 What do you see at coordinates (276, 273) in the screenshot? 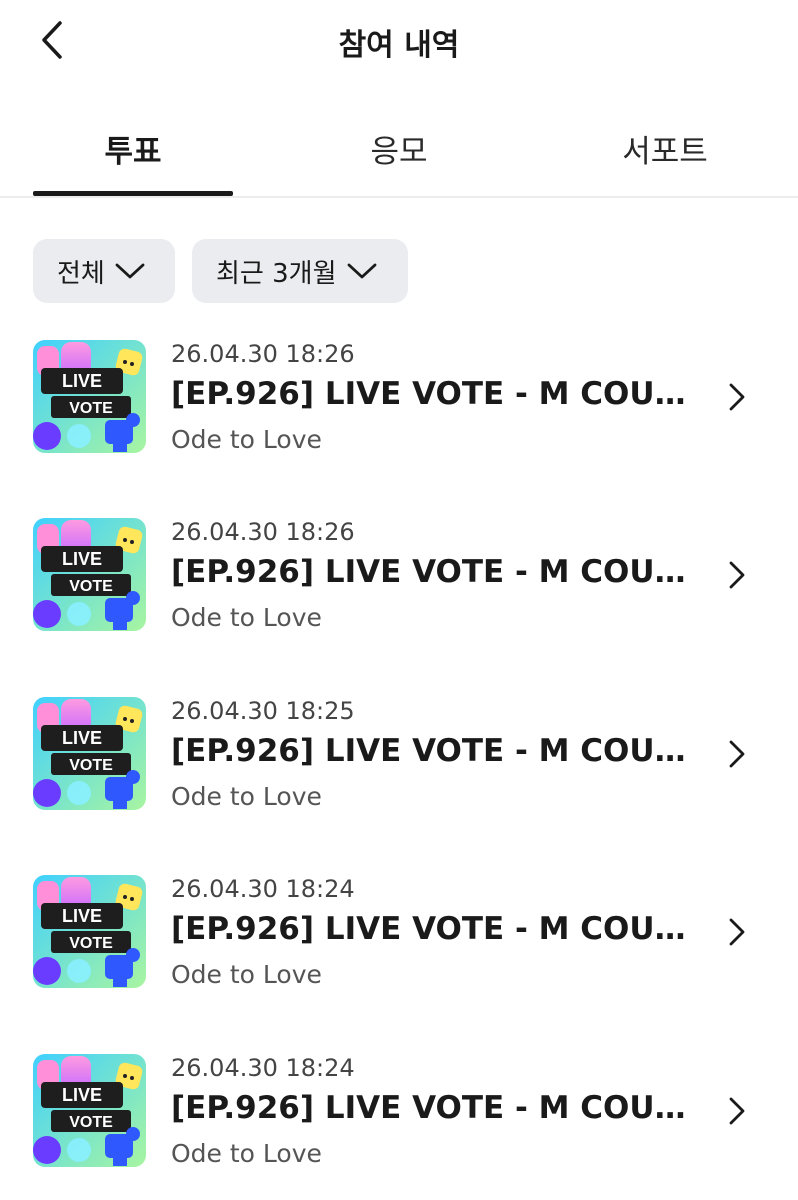
I see `period-filter-label: 최근 3개월` at bounding box center [276, 273].